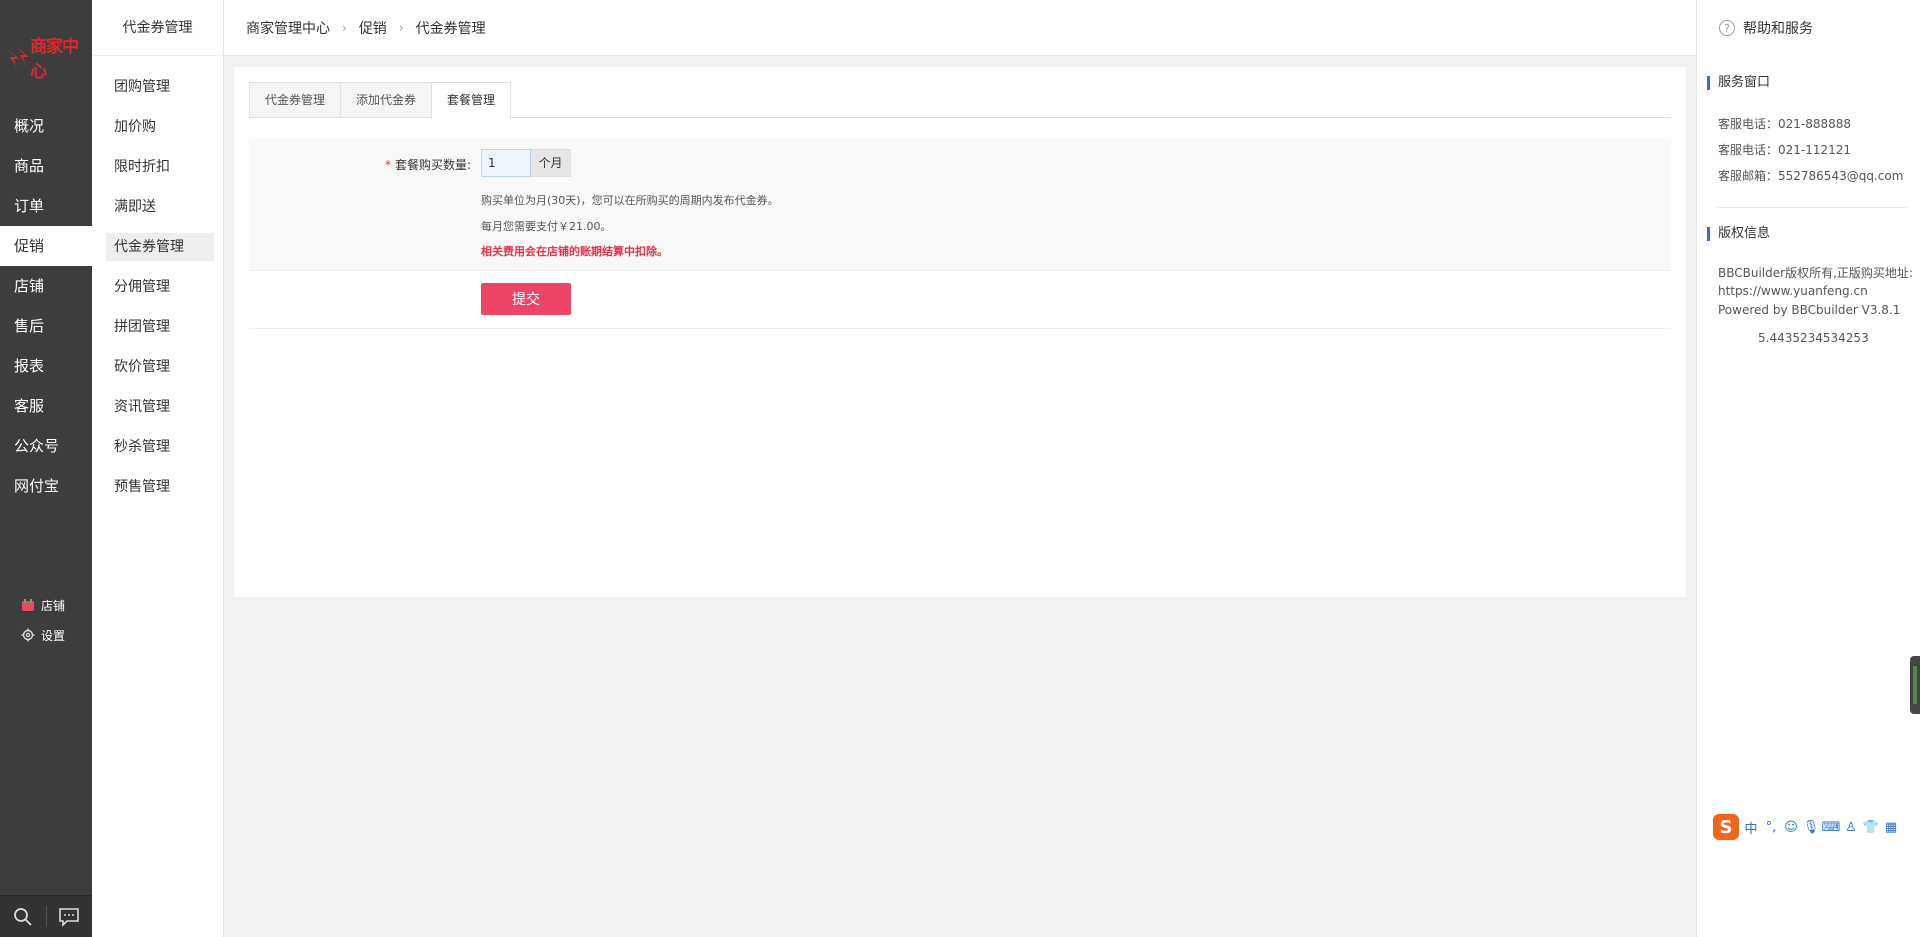  I want to click on side-scroll-handle, so click(1915, 685).